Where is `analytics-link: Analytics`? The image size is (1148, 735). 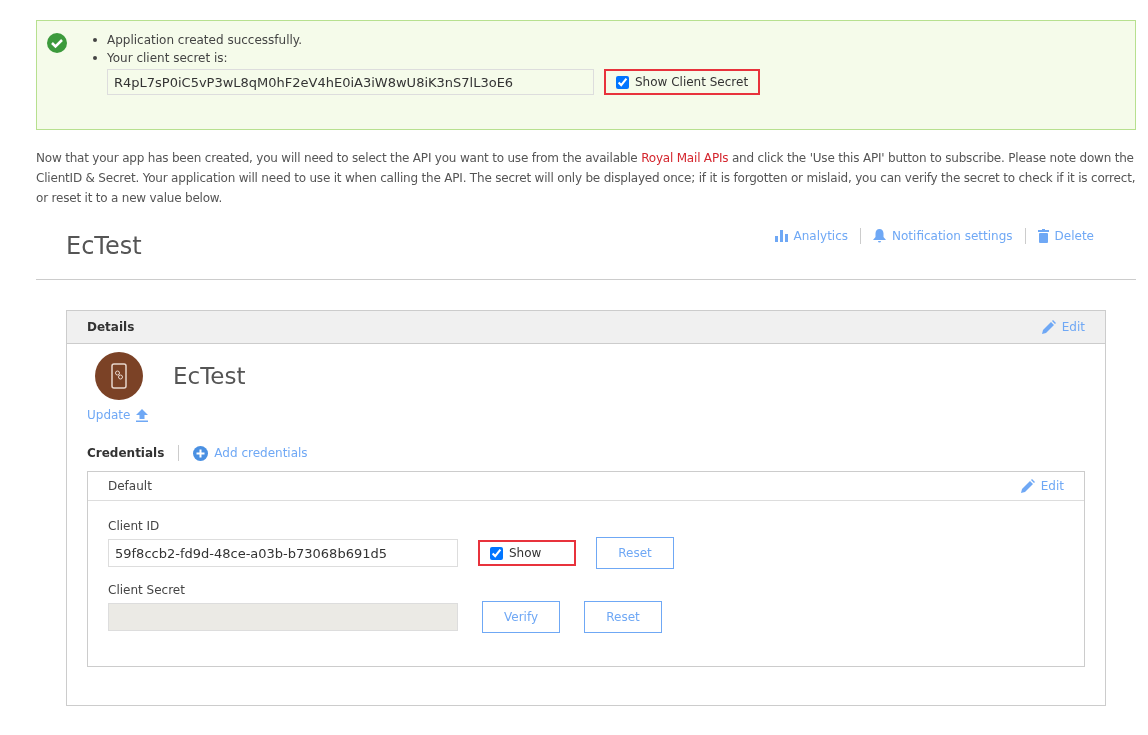
analytics-link: Analytics is located at coordinates (811, 236).